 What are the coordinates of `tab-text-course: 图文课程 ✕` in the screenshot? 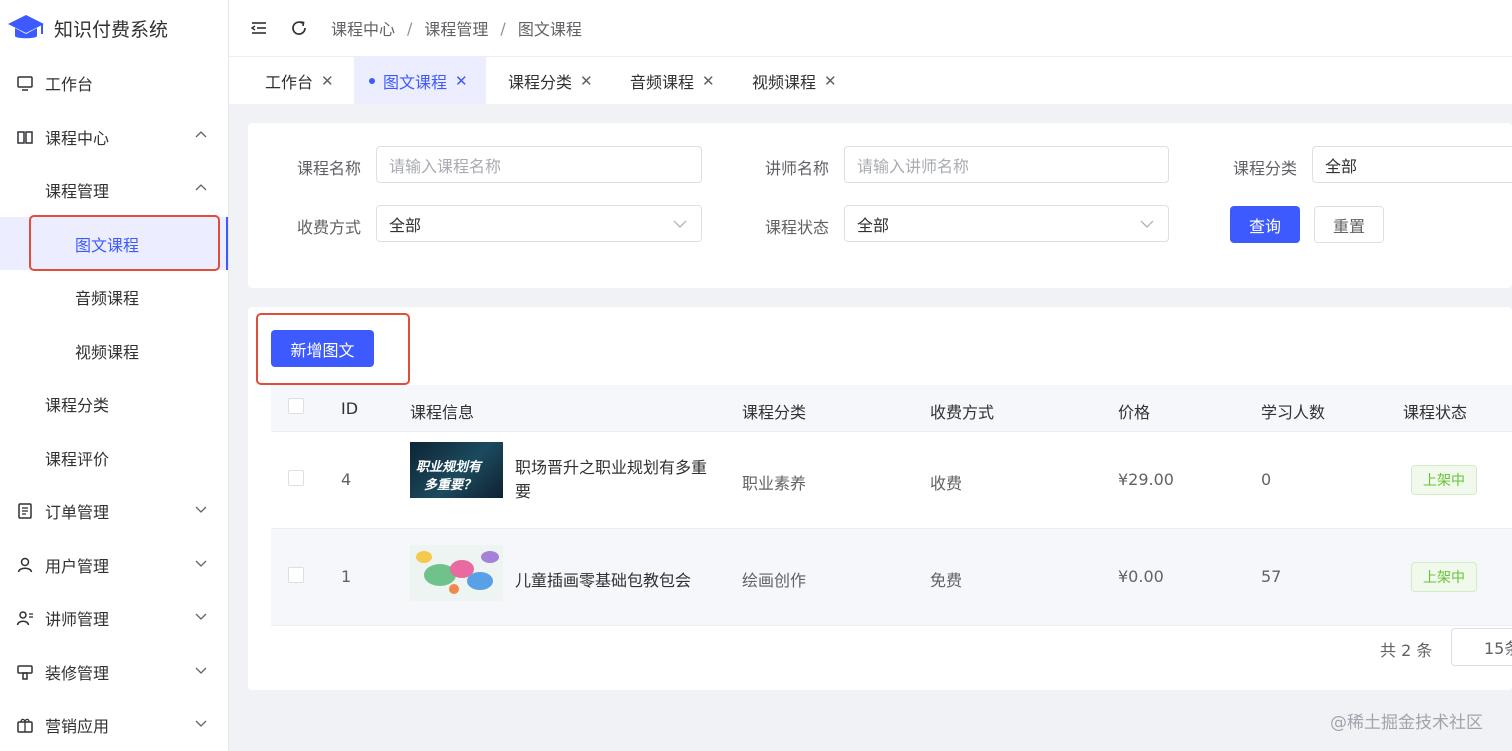 It's located at (420, 80).